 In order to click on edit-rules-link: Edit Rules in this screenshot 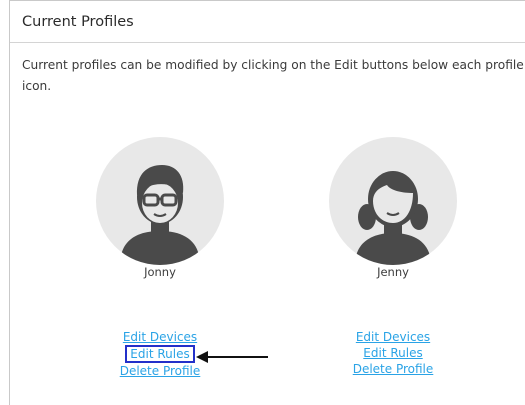, I will do `click(393, 353)`.